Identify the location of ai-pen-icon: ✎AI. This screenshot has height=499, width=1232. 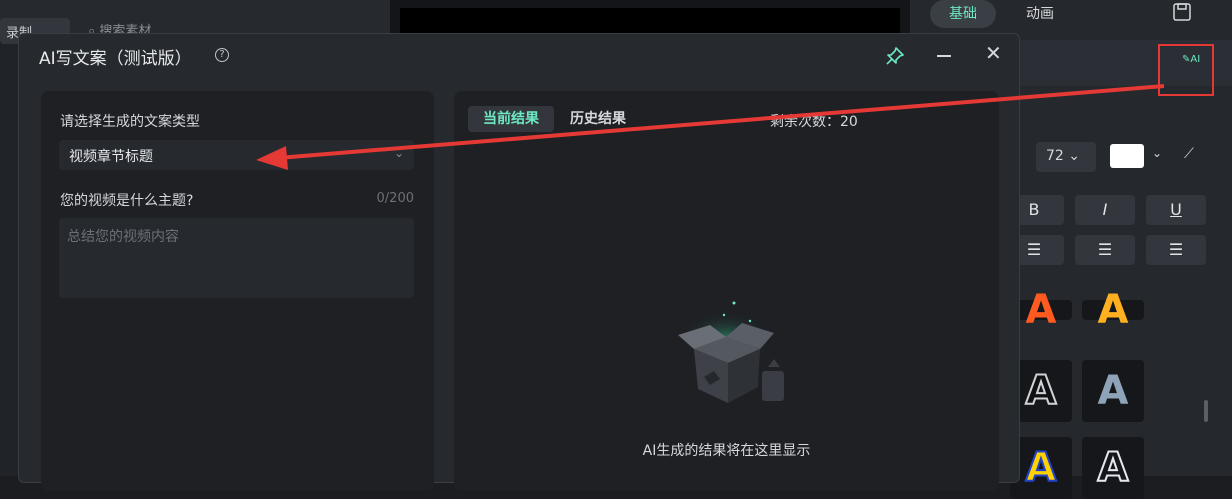
(1195, 64).